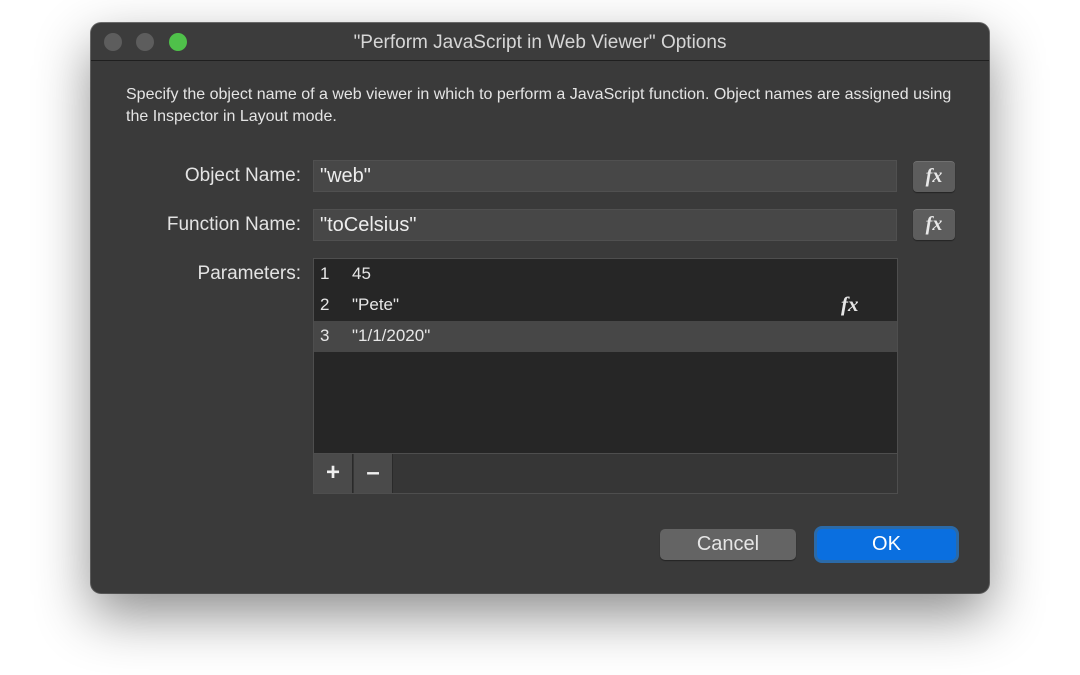 Image resolution: width=1080 pixels, height=675 pixels. I want to click on object-name-fx-button: fx, so click(934, 176).